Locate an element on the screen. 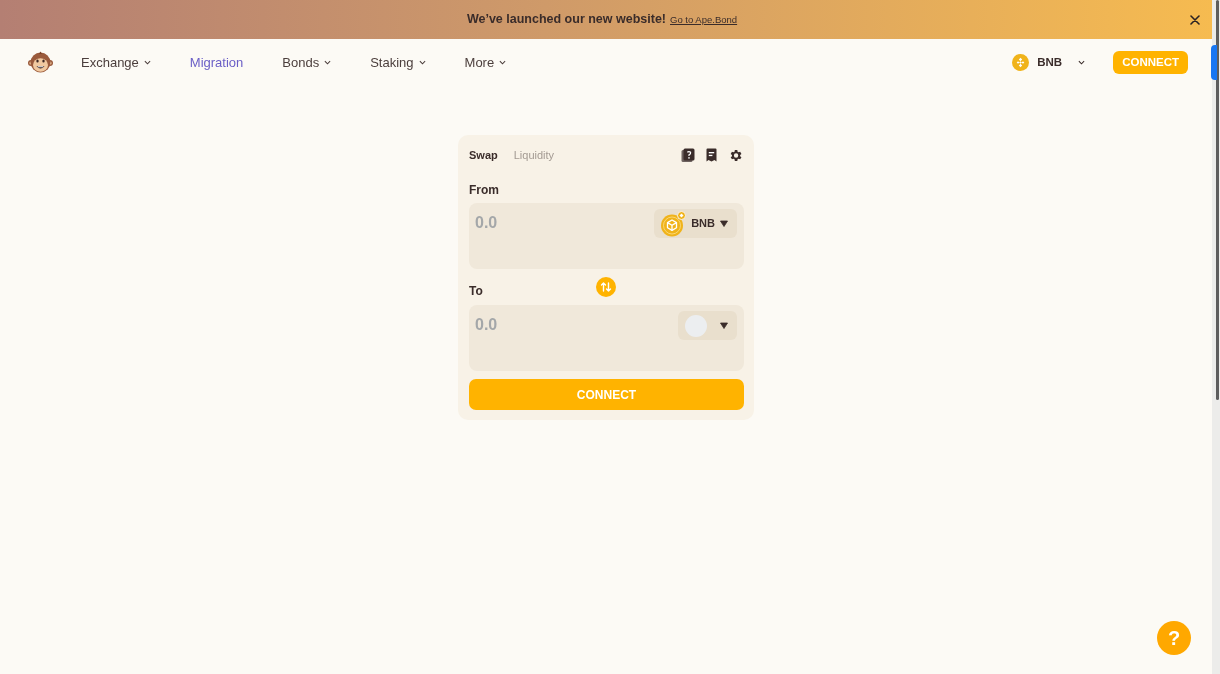 The width and height of the screenshot is (1220, 674). close-icon is located at coordinates (1195, 19).